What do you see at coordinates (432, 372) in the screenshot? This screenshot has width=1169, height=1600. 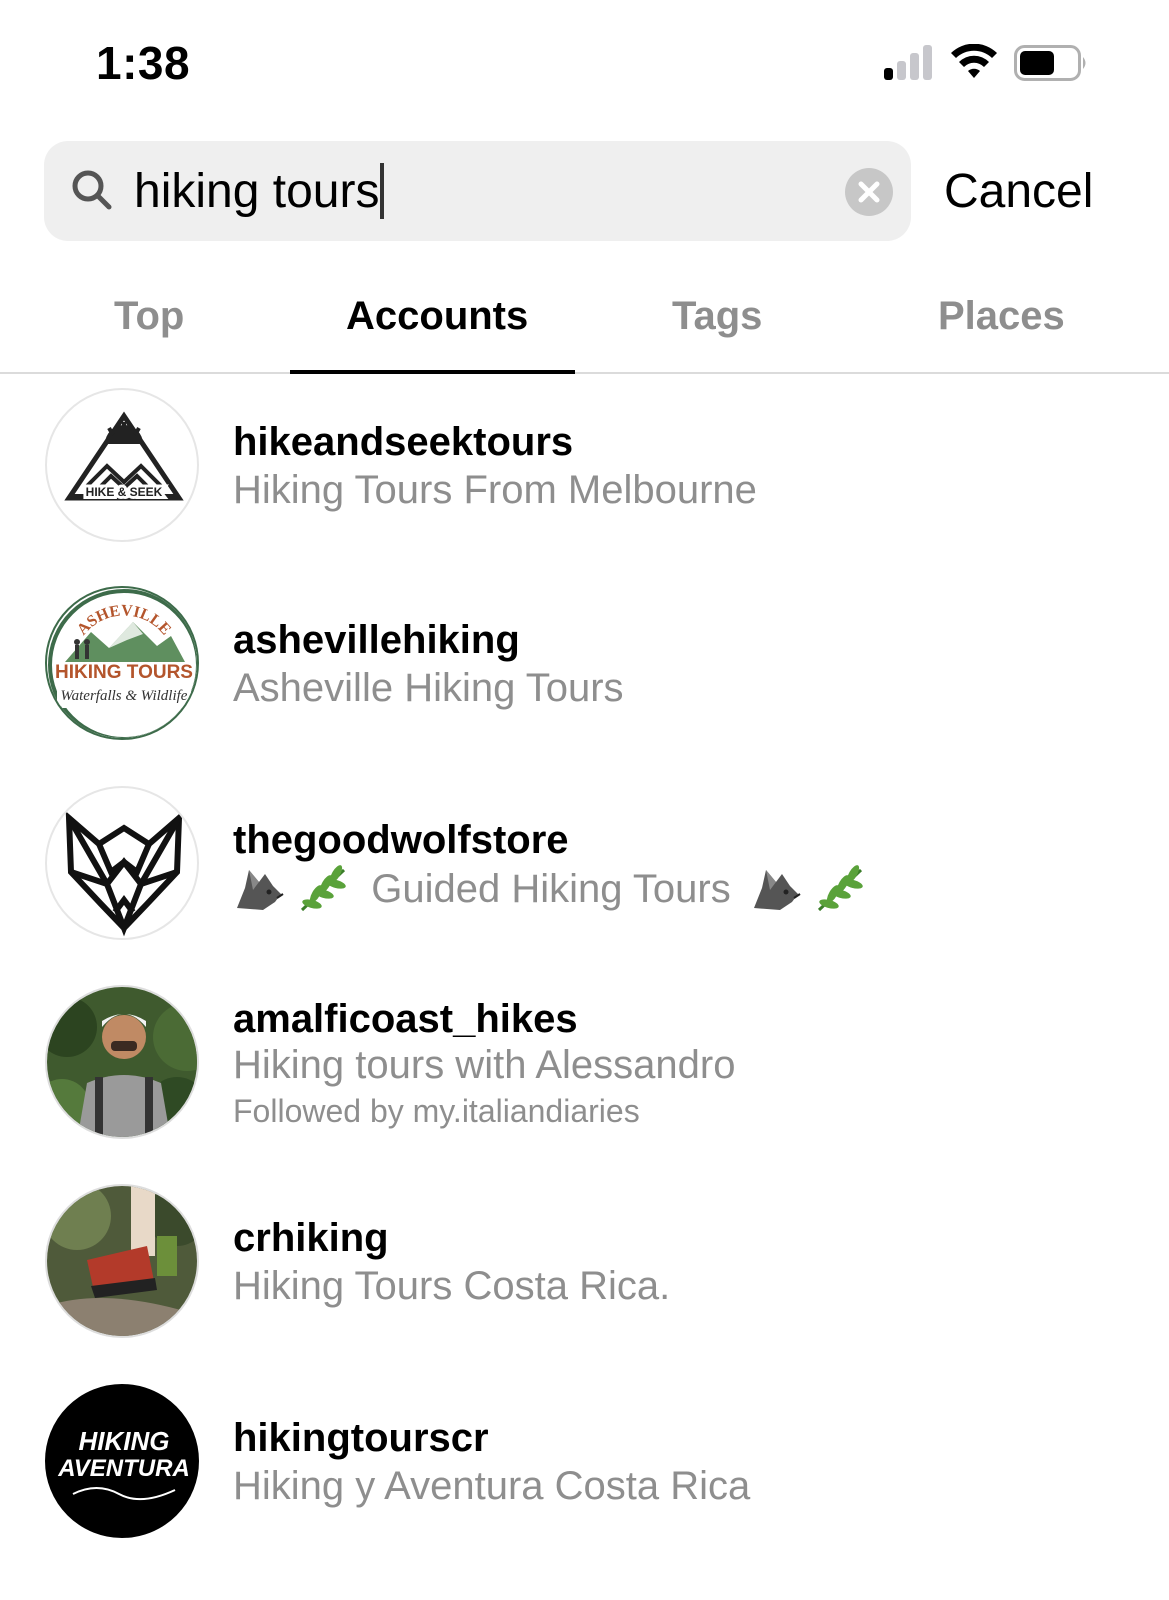 I see `active-tab-indicator` at bounding box center [432, 372].